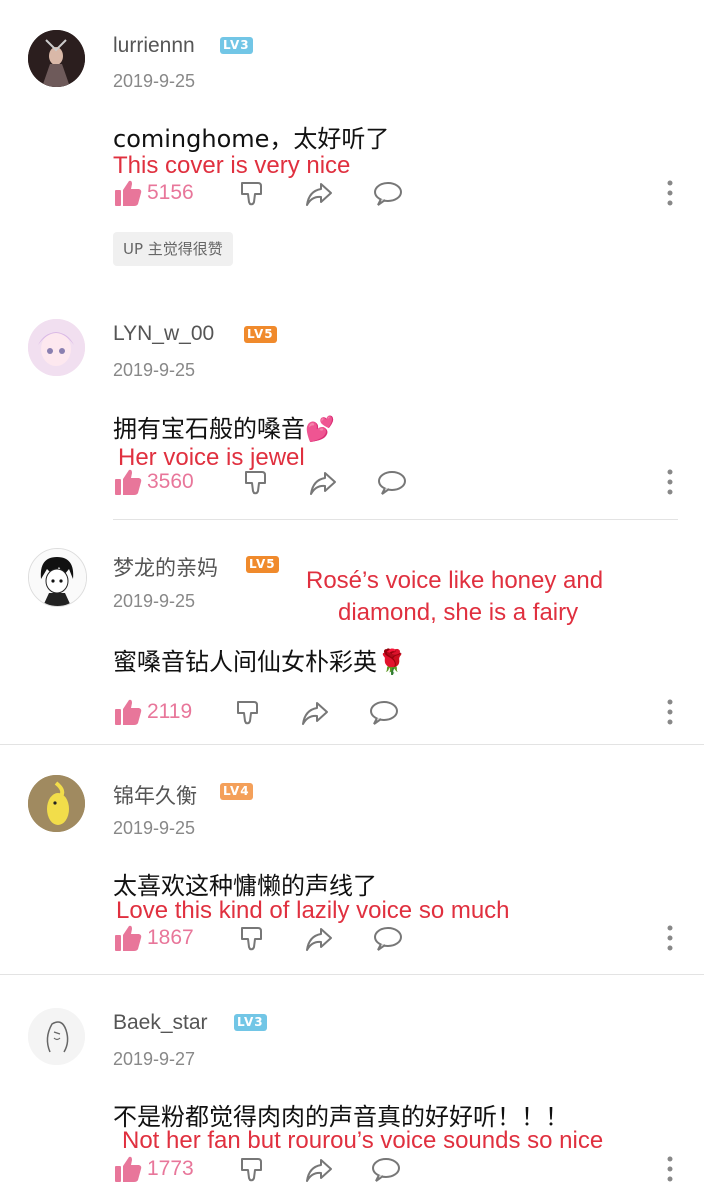 This screenshot has width=704, height=1200. I want to click on username: 梦龙的亲妈, so click(165, 567).